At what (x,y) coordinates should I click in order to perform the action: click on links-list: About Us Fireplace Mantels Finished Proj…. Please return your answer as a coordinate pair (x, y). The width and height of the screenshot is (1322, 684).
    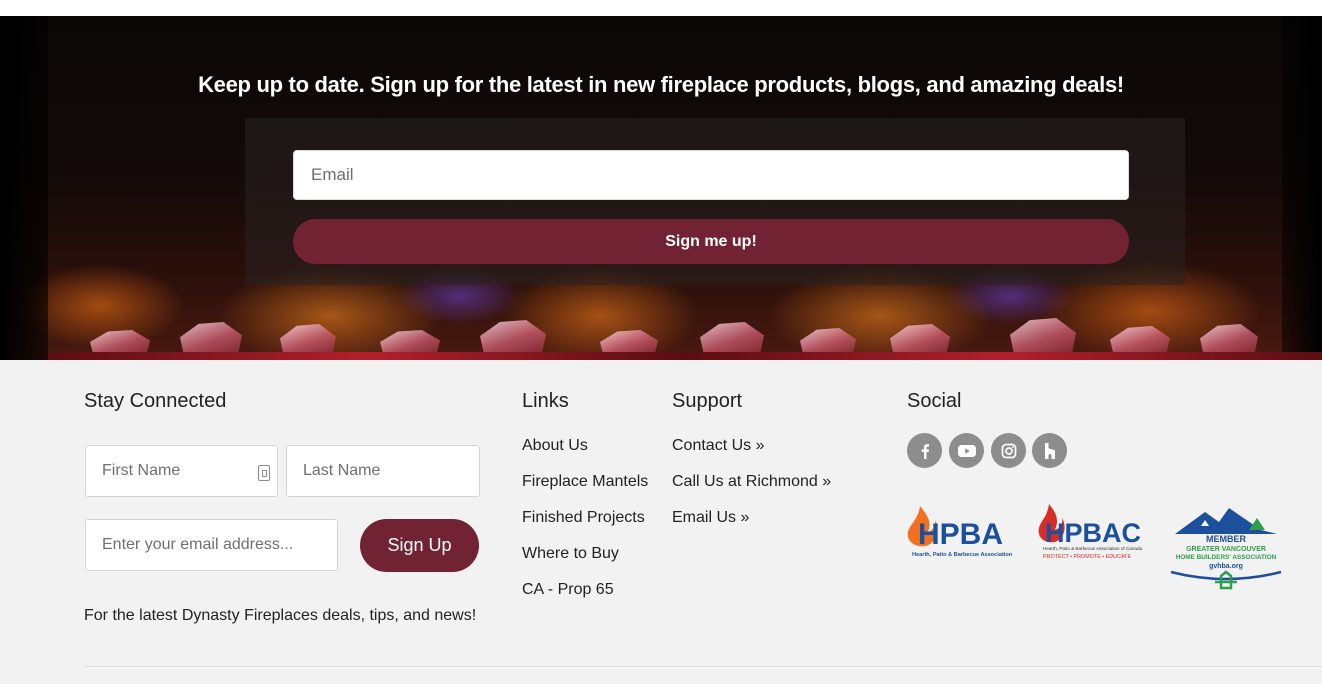
    Looking at the image, I should click on (587, 524).